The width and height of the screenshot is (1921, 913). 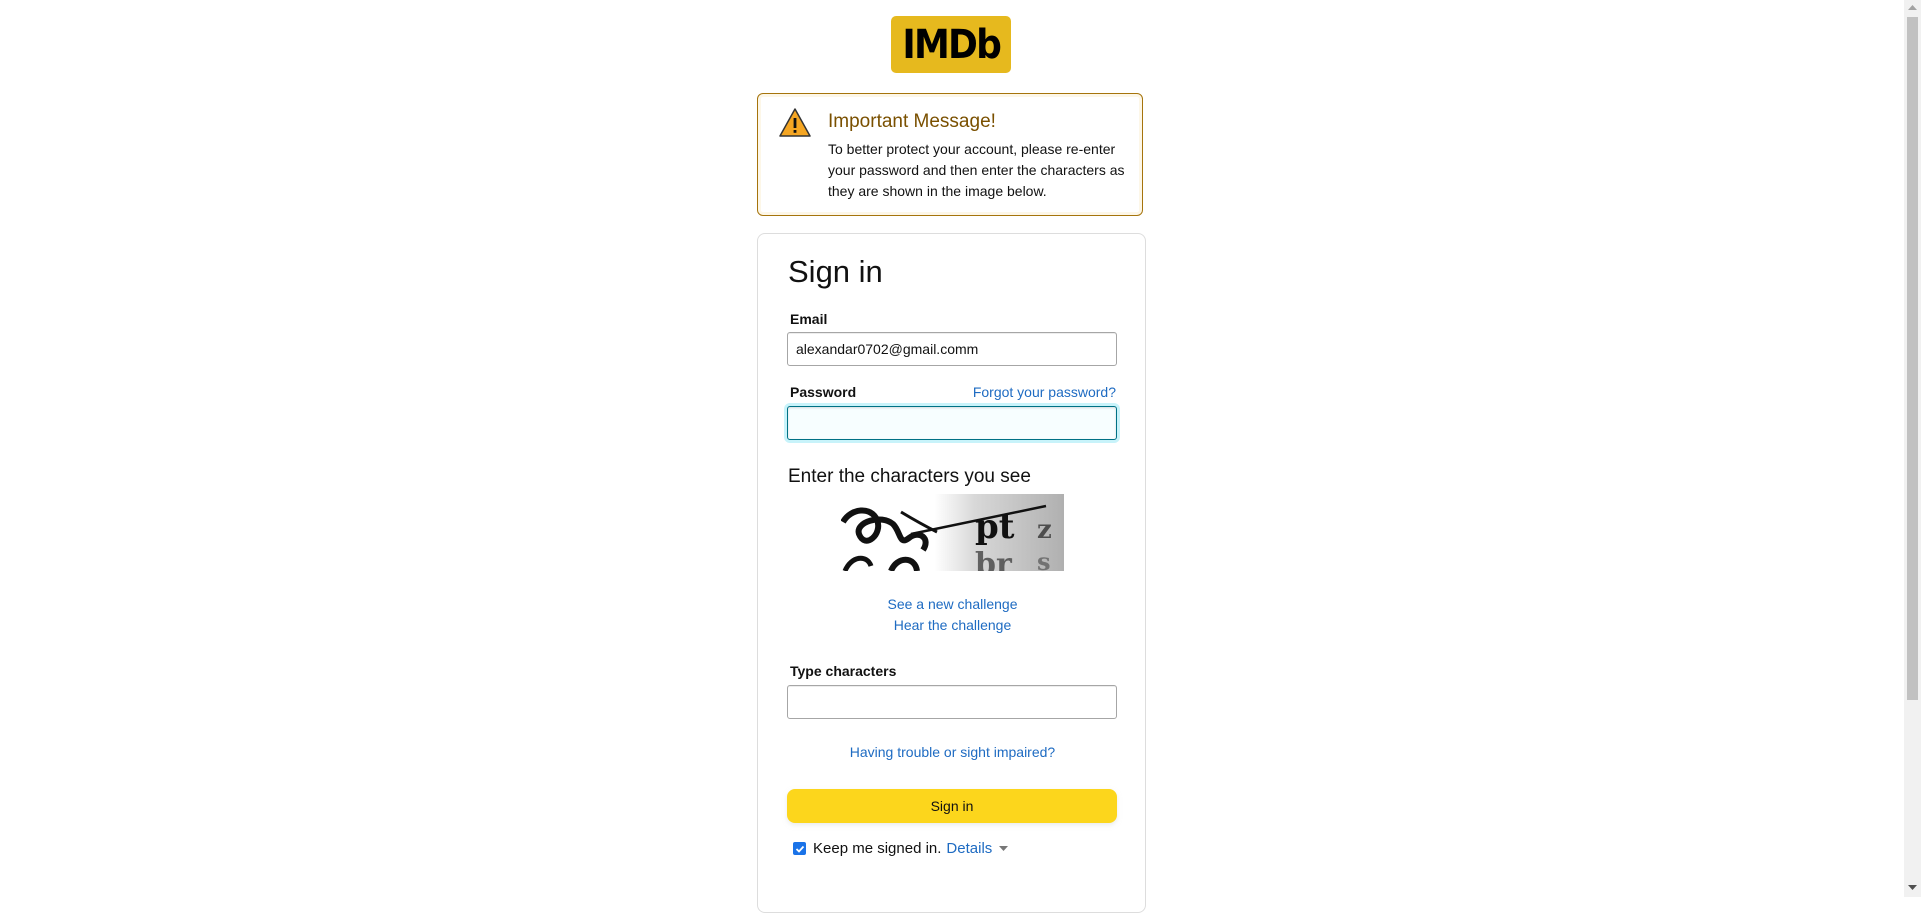 I want to click on keep-signed-in-checkbox, so click(x=799, y=848).